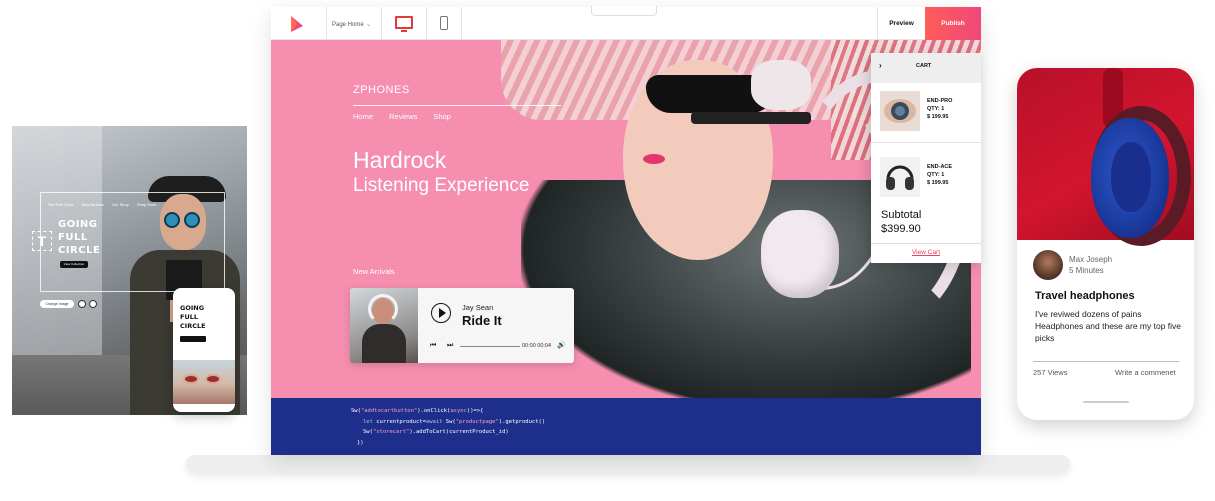  I want to click on cart-item: END-PRO QTY: 1 $ 199.95, so click(926, 113).